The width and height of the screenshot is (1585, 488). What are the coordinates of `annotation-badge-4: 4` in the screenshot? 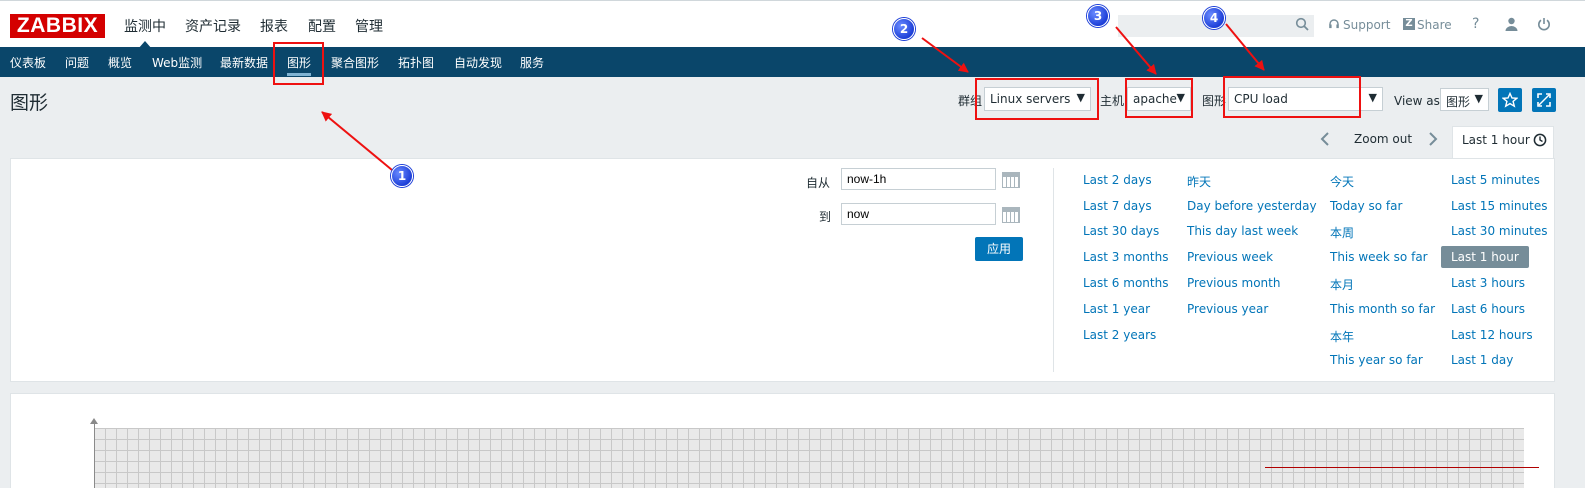 It's located at (1214, 18).